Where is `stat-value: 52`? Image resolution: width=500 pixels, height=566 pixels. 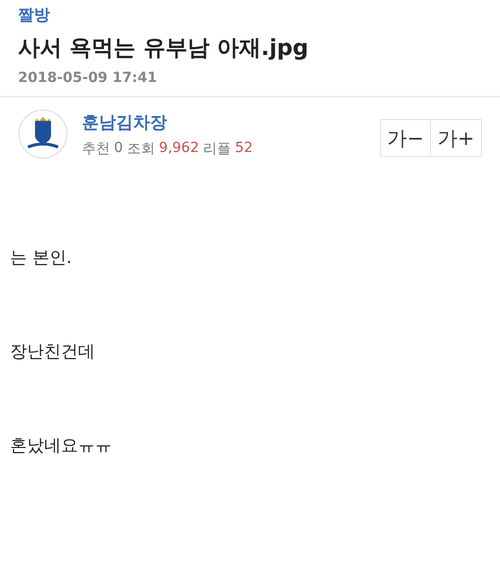
stat-value: 52 is located at coordinates (244, 149).